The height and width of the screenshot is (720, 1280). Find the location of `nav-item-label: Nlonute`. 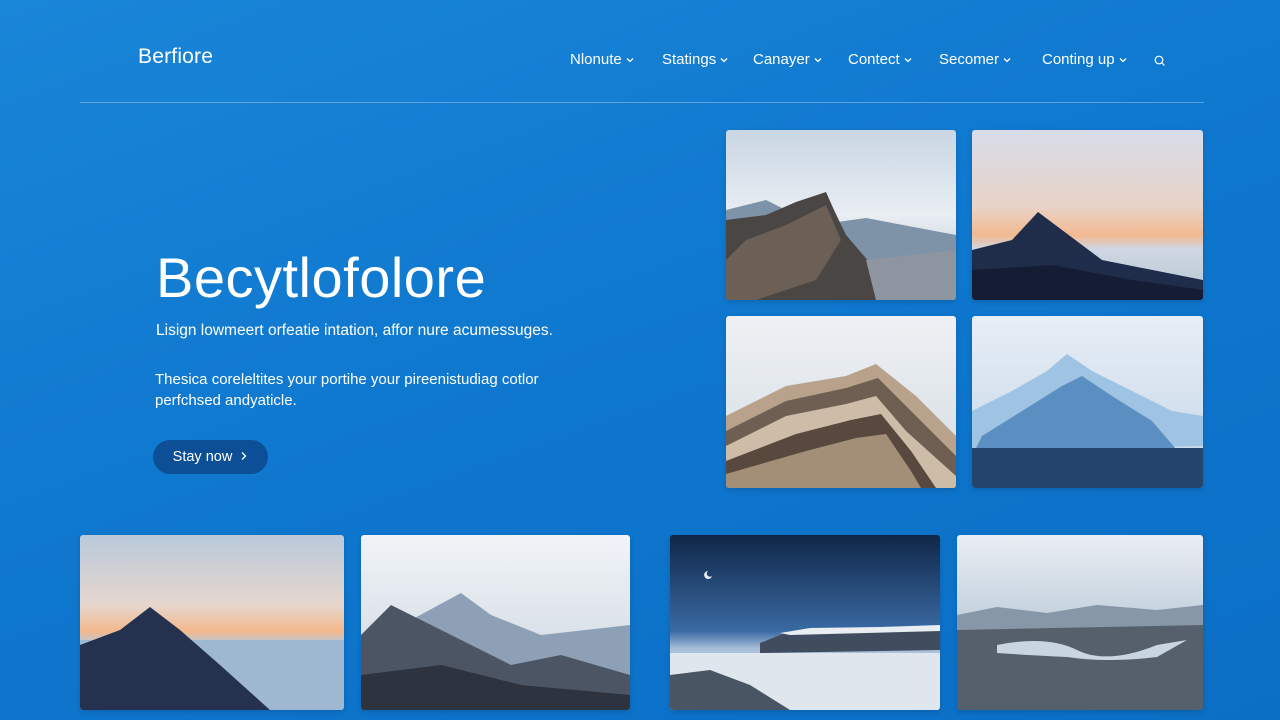

nav-item-label: Nlonute is located at coordinates (596, 59).